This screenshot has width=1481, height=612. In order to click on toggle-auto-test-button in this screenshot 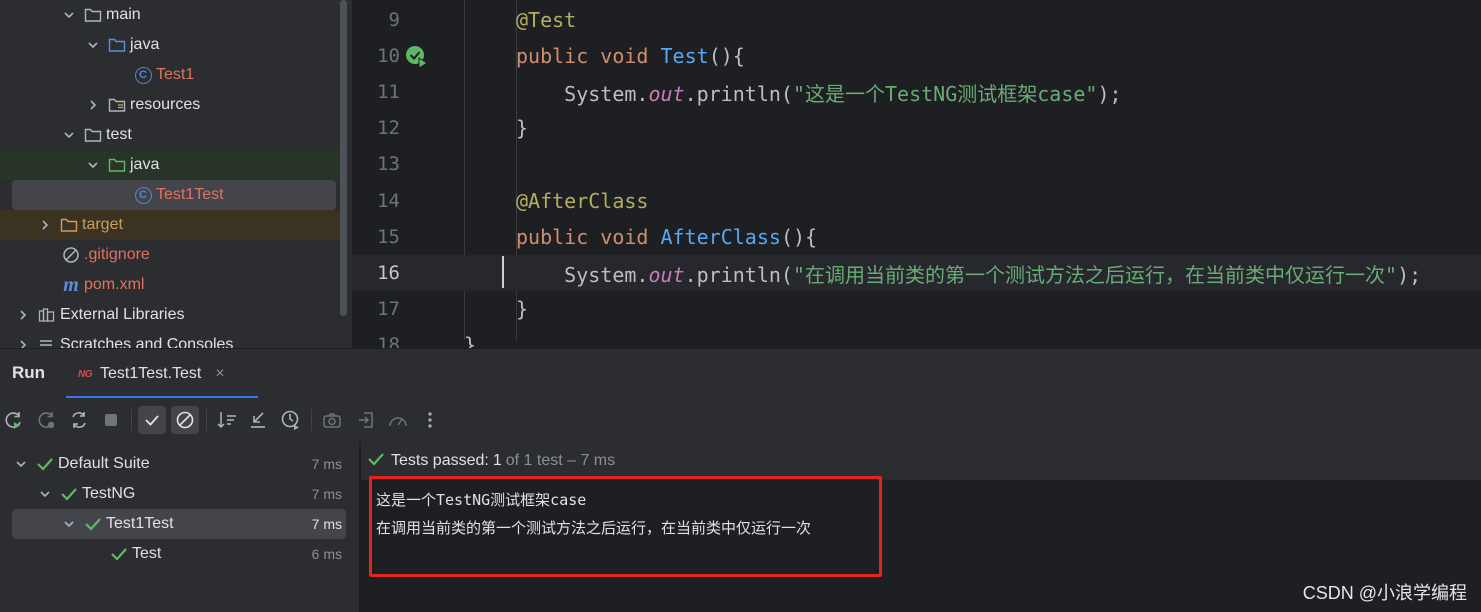, I will do `click(79, 420)`.